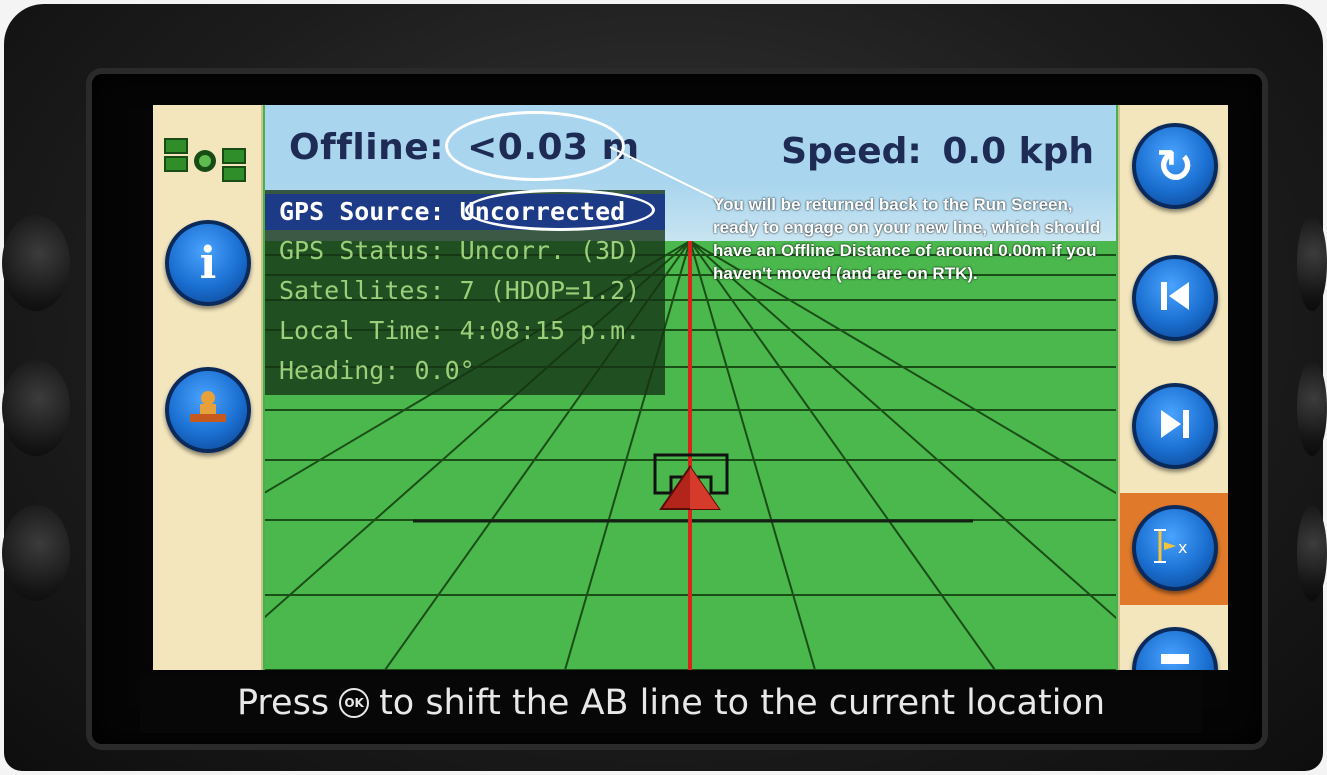  I want to click on menu-icon, so click(1175, 660).